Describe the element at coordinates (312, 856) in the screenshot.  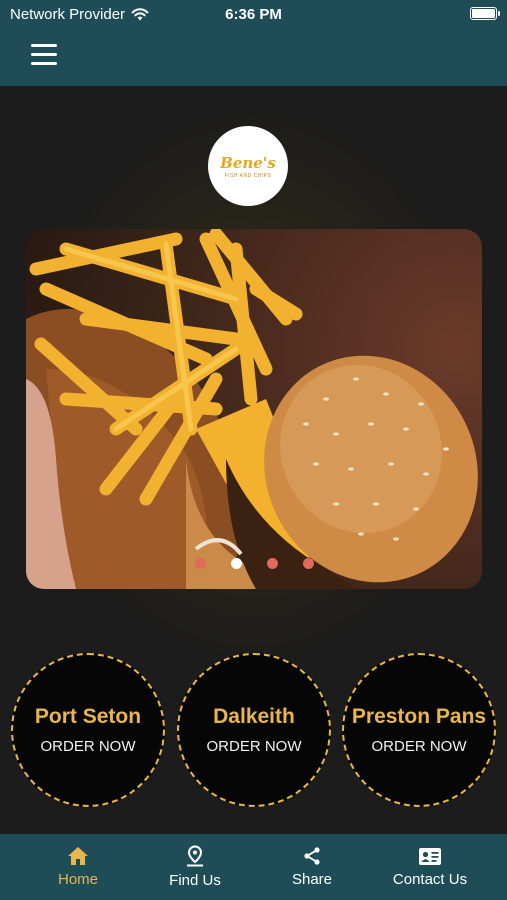
I see `share-icon` at that location.